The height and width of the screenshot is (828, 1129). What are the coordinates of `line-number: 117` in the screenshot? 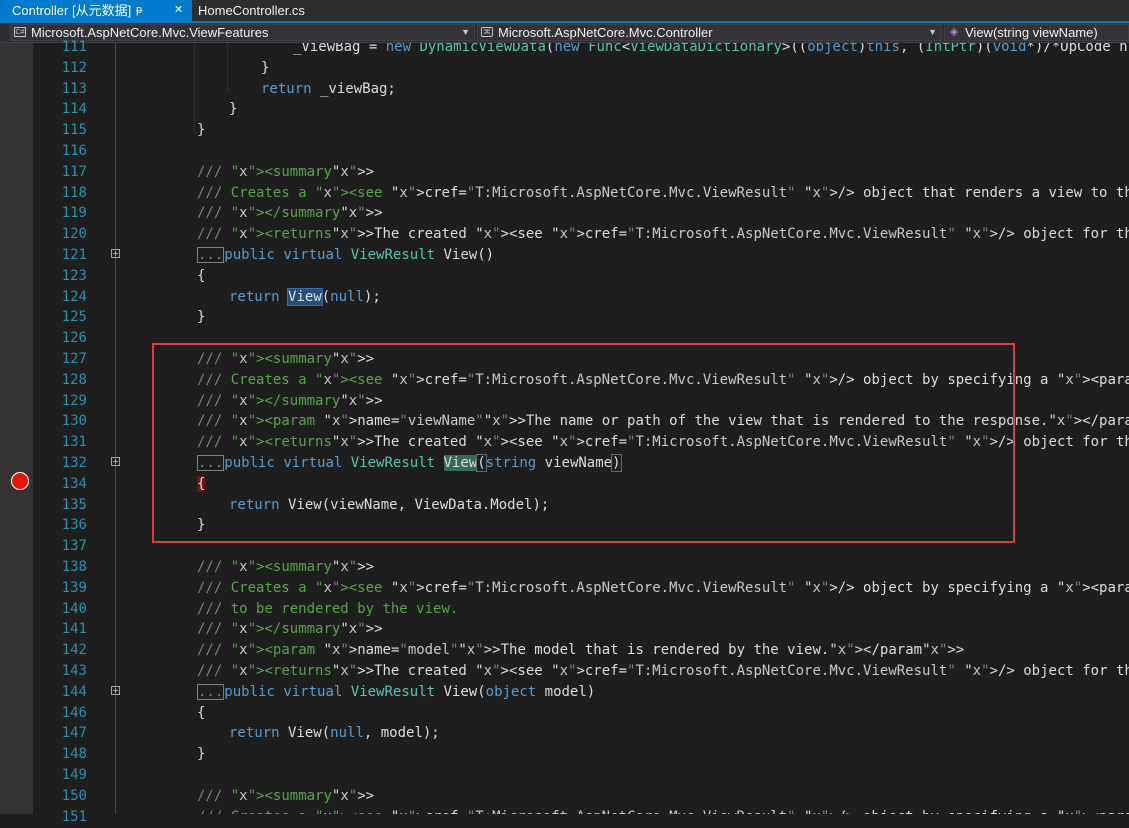 It's located at (74, 172).